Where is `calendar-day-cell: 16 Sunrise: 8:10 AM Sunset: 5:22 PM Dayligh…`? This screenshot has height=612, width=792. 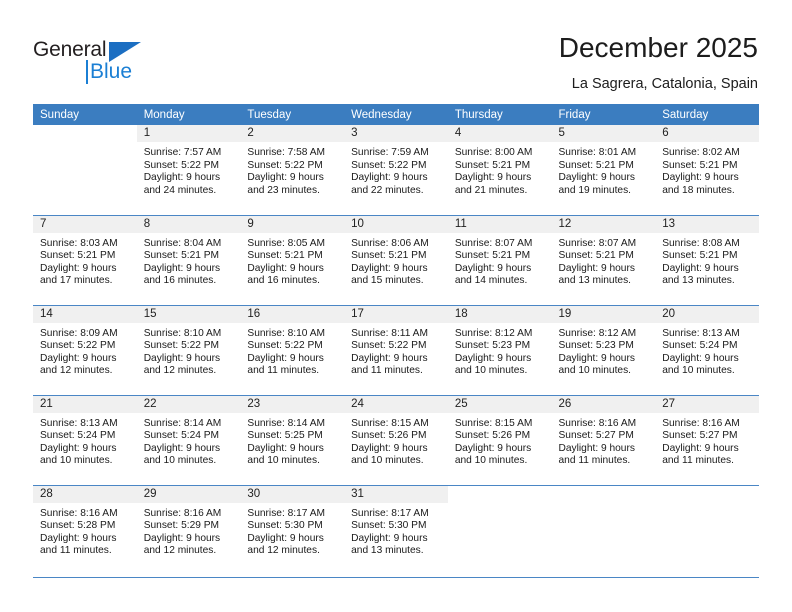
calendar-day-cell: 16 Sunrise: 8:10 AM Sunset: 5:22 PM Dayligh… is located at coordinates (292, 349).